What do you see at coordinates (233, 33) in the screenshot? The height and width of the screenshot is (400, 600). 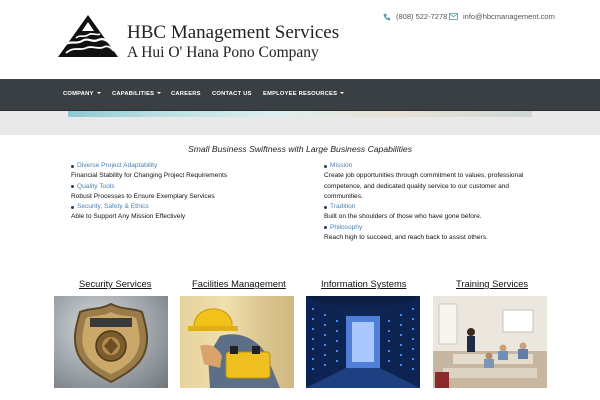 I see `brand-title: HBC Management Services` at bounding box center [233, 33].